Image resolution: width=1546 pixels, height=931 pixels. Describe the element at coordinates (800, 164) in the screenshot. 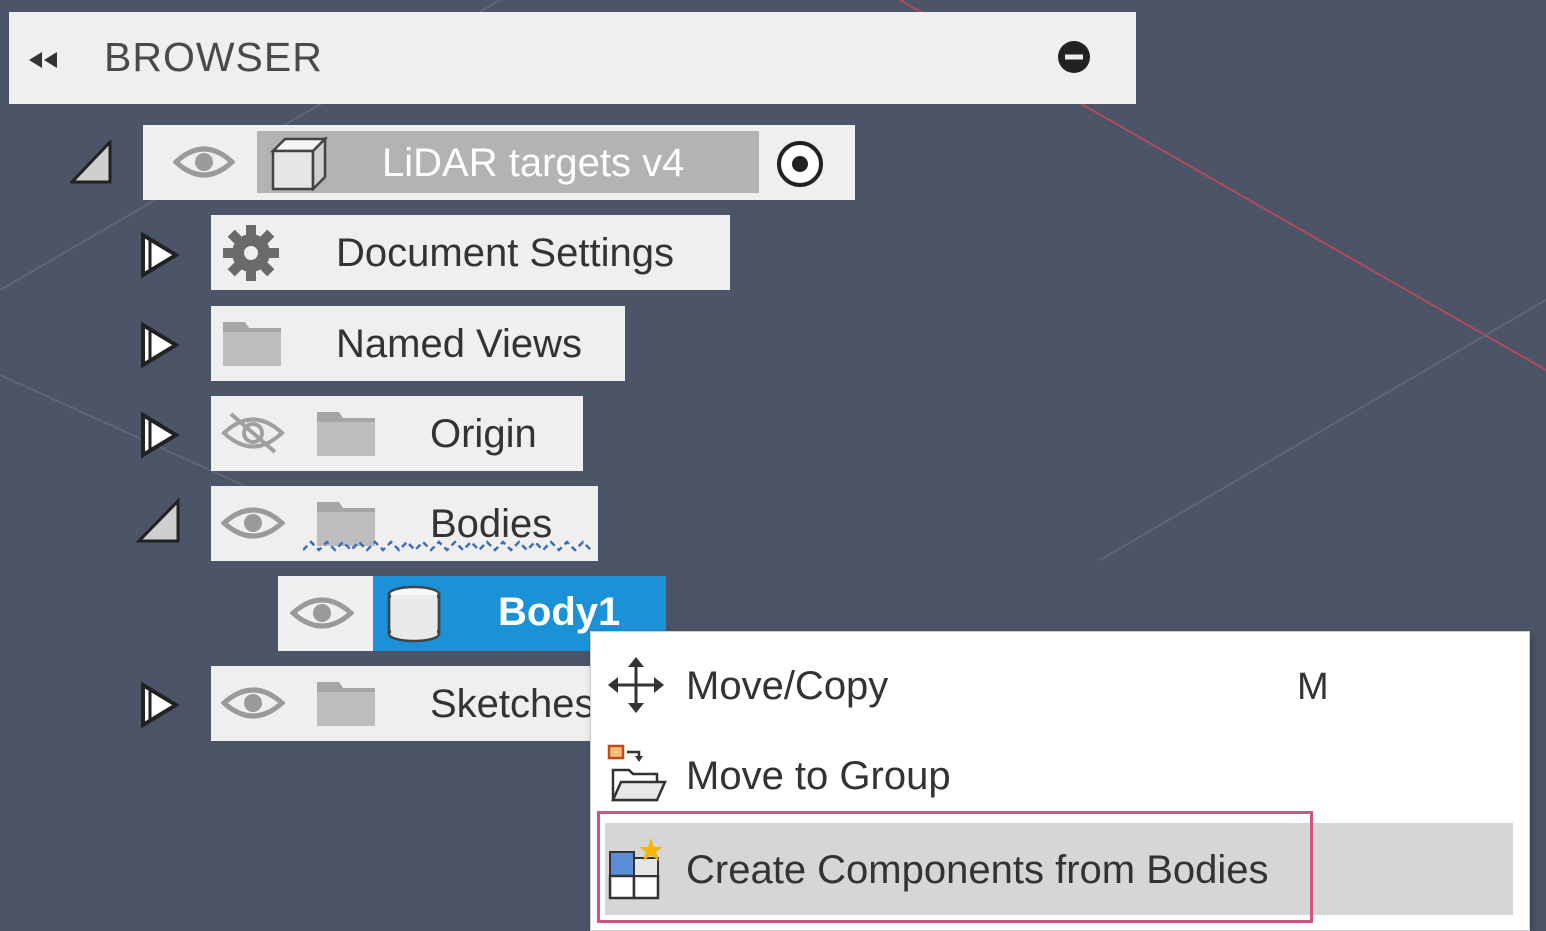

I see `activate-radio-icon` at that location.